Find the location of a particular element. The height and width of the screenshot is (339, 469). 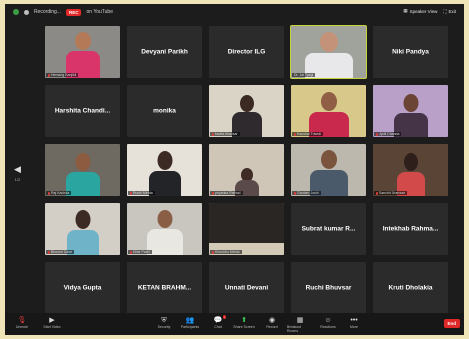

chat-bubble-icon: 💬 is located at coordinates (218, 320).